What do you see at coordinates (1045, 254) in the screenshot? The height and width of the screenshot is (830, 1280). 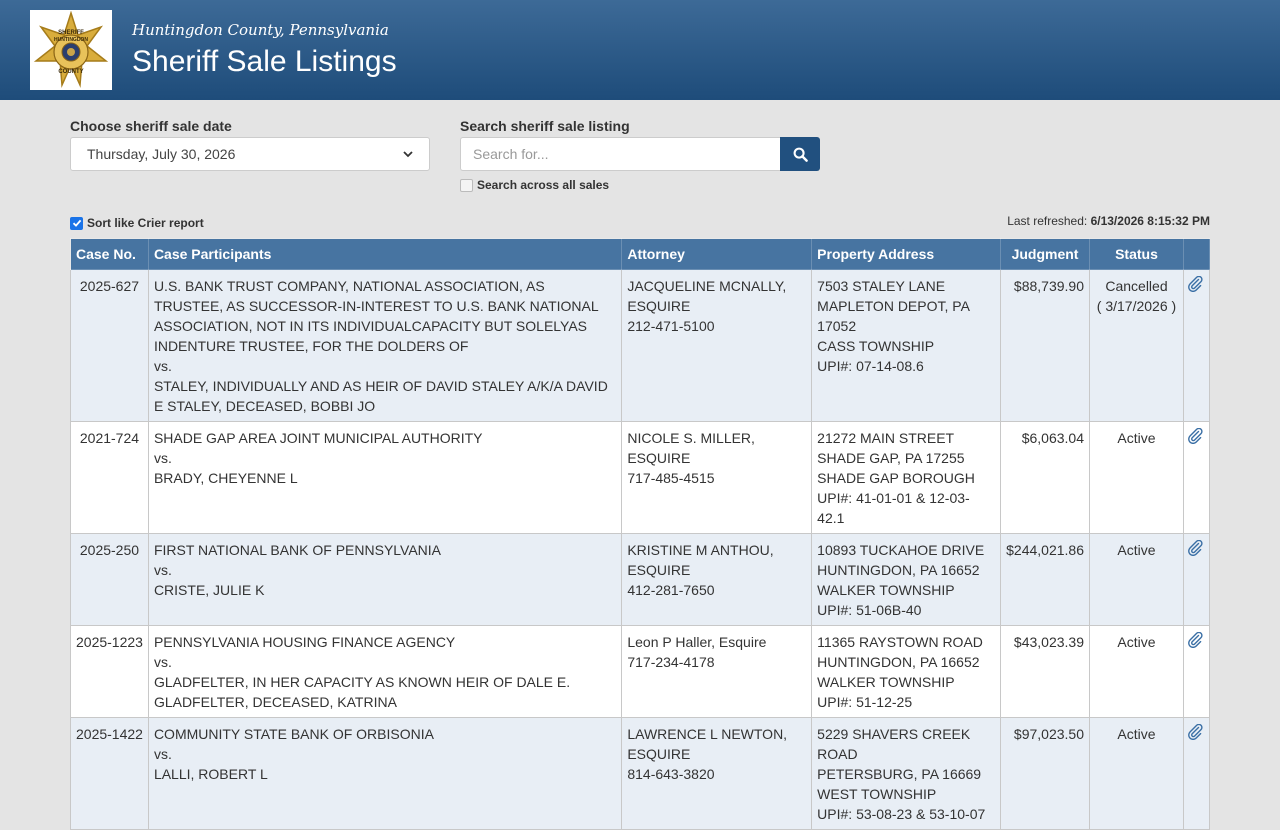 I see `col-judgment: Judgment` at bounding box center [1045, 254].